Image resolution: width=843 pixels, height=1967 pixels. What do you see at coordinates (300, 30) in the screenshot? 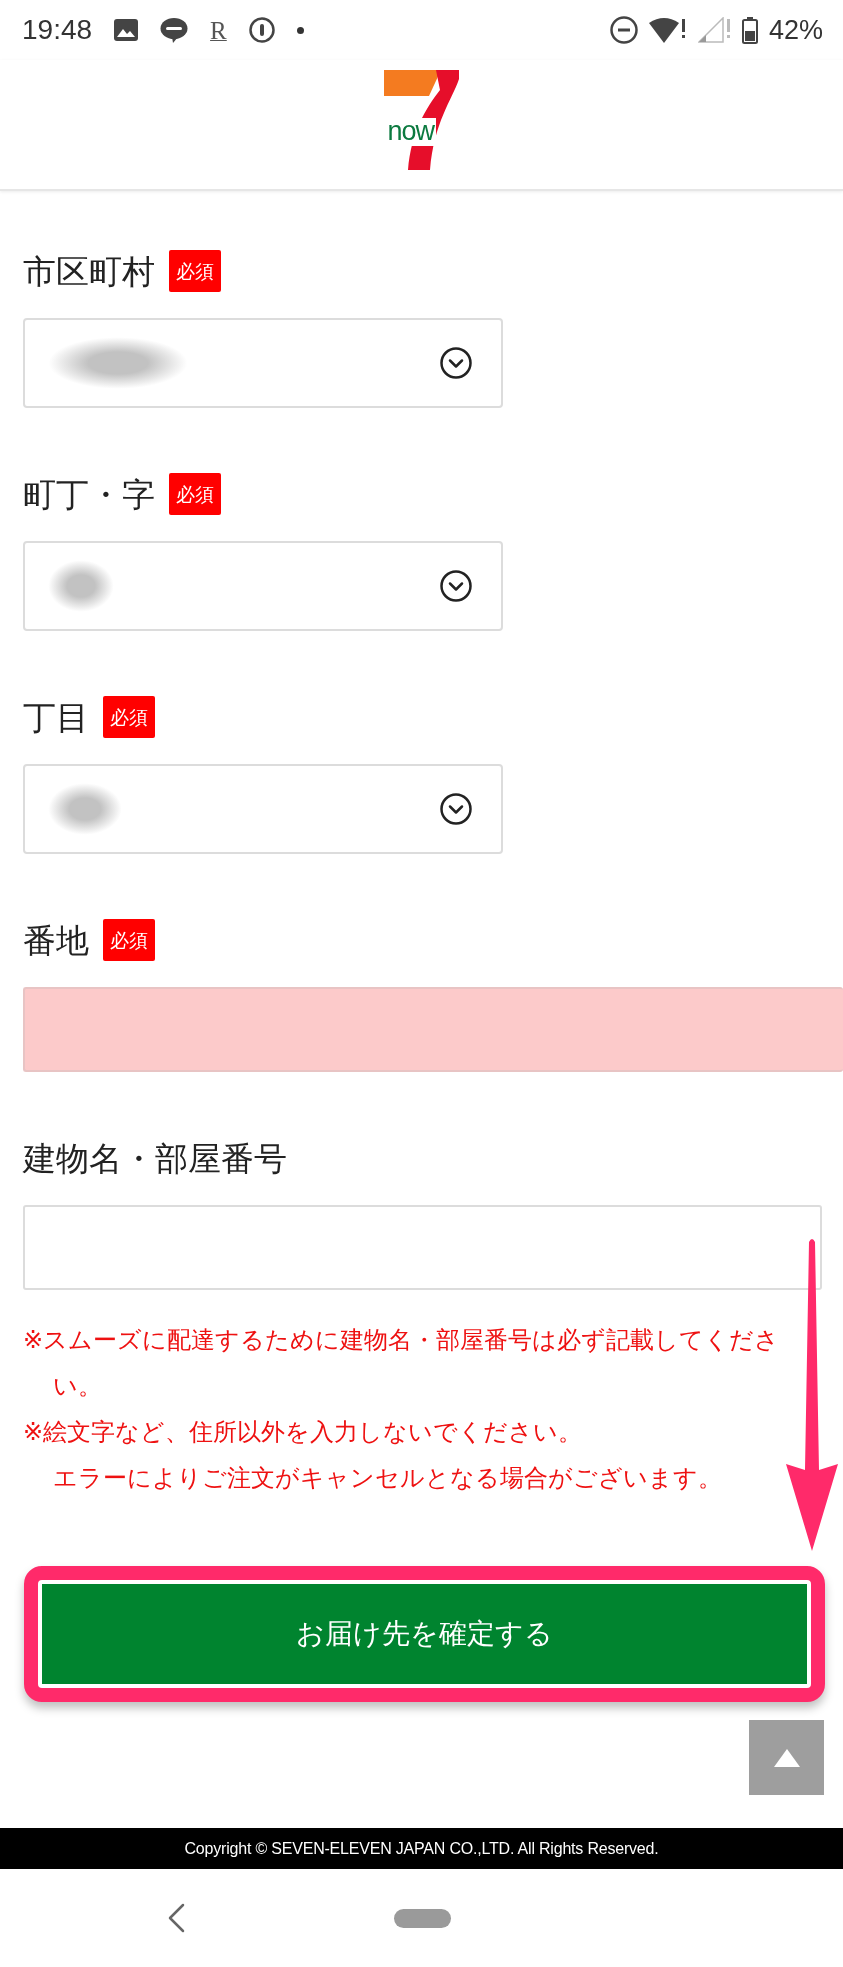
I see `notification-dot-icon` at bounding box center [300, 30].